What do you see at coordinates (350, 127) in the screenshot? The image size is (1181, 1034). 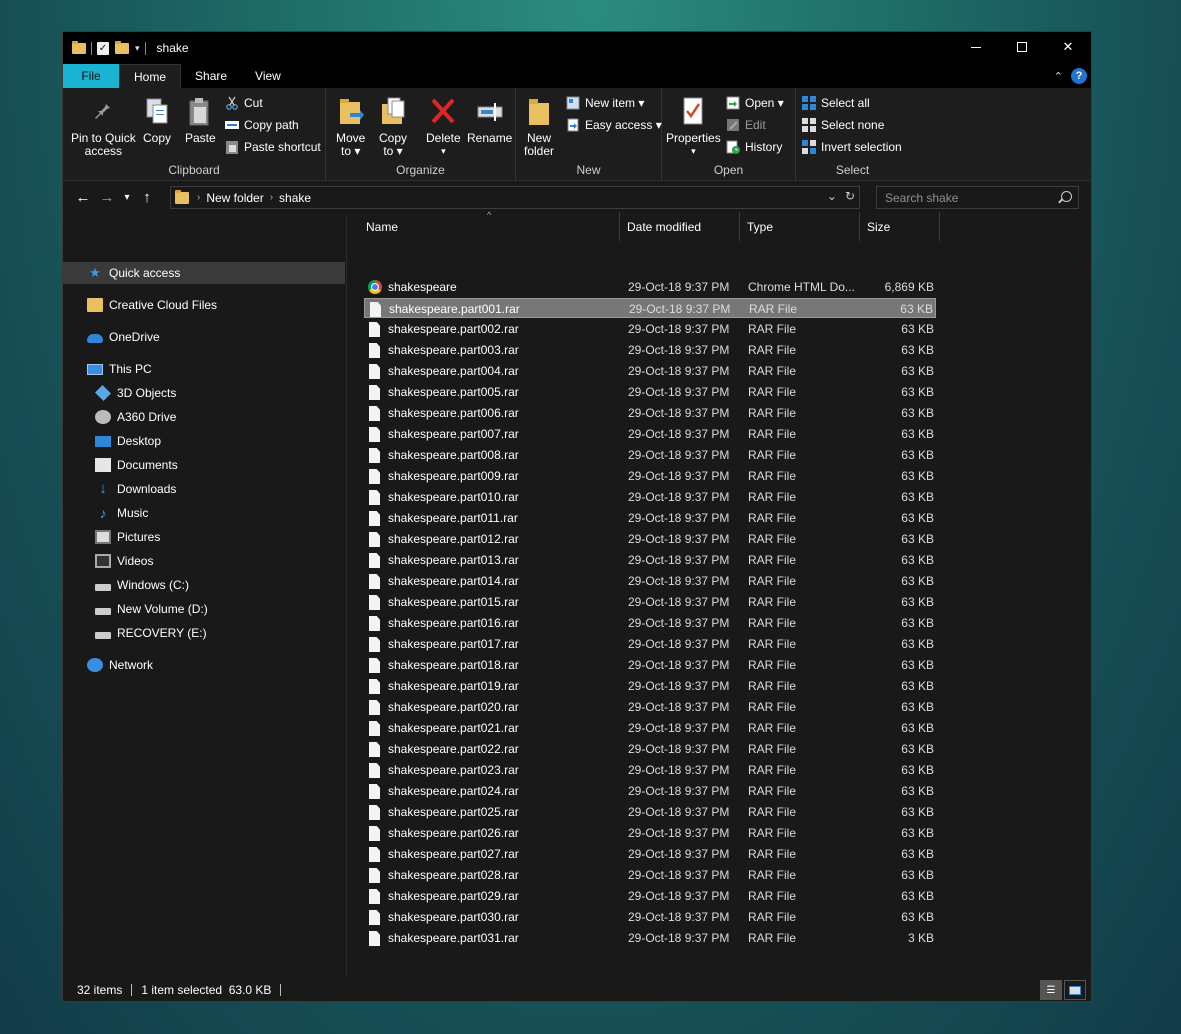 I see `move-to-button: Move to ▾` at bounding box center [350, 127].